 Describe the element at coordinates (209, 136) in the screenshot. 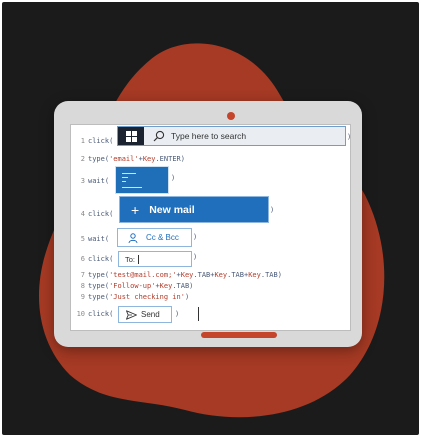

I see `search-placeholder: Type here to search` at that location.